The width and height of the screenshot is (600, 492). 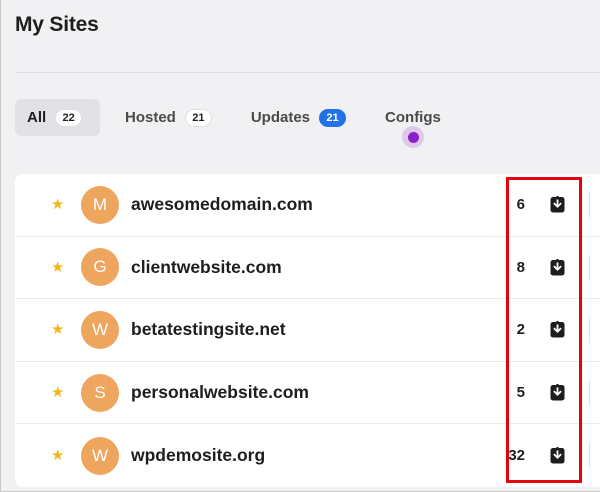 What do you see at coordinates (100, 267) in the screenshot?
I see `avatar: G` at bounding box center [100, 267].